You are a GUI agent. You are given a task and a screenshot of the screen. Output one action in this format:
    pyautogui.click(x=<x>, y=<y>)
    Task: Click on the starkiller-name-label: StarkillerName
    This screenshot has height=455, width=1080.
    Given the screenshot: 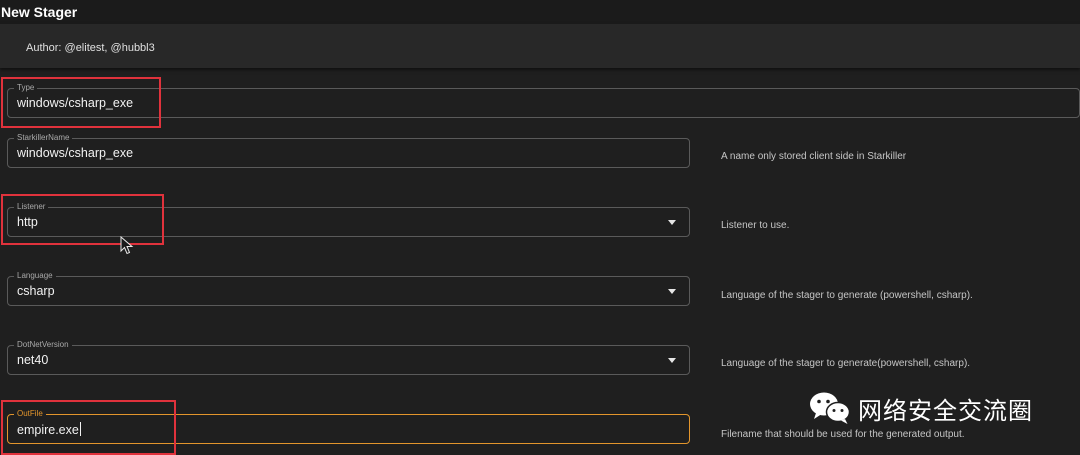 What is the action you would take?
    pyautogui.click(x=43, y=137)
    